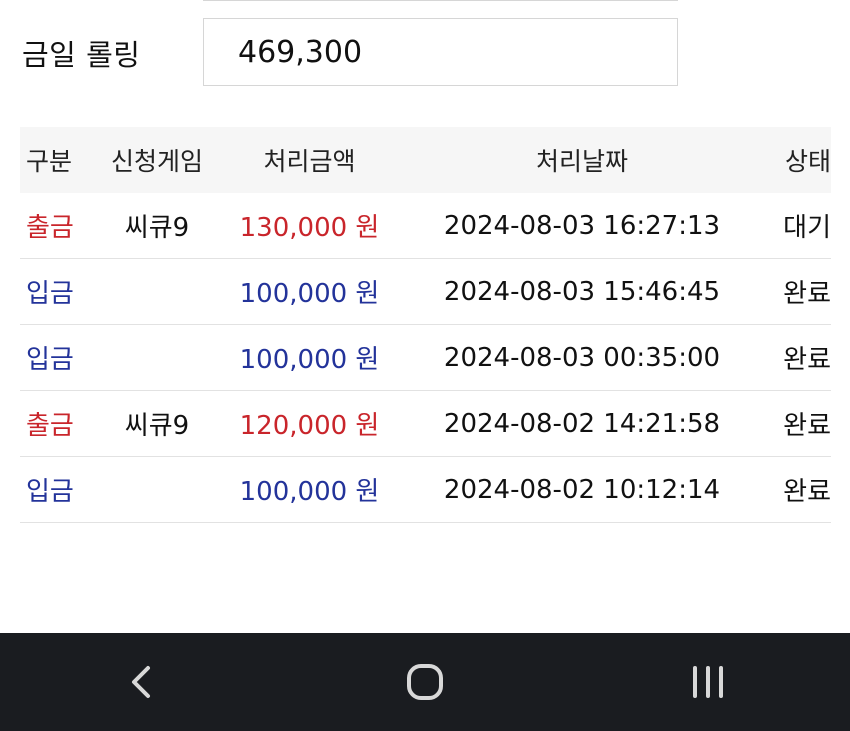 The width and height of the screenshot is (850, 731). What do you see at coordinates (582, 225) in the screenshot?
I see `row-date: 2024-08-03 16:27:13` at bounding box center [582, 225].